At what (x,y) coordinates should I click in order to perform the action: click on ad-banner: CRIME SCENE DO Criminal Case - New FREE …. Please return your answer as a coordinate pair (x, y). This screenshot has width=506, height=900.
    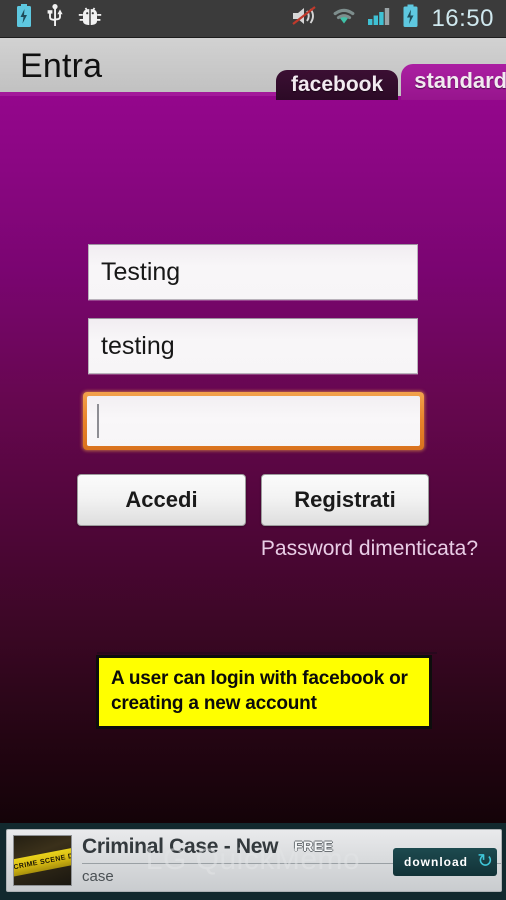
    Looking at the image, I should click on (254, 860).